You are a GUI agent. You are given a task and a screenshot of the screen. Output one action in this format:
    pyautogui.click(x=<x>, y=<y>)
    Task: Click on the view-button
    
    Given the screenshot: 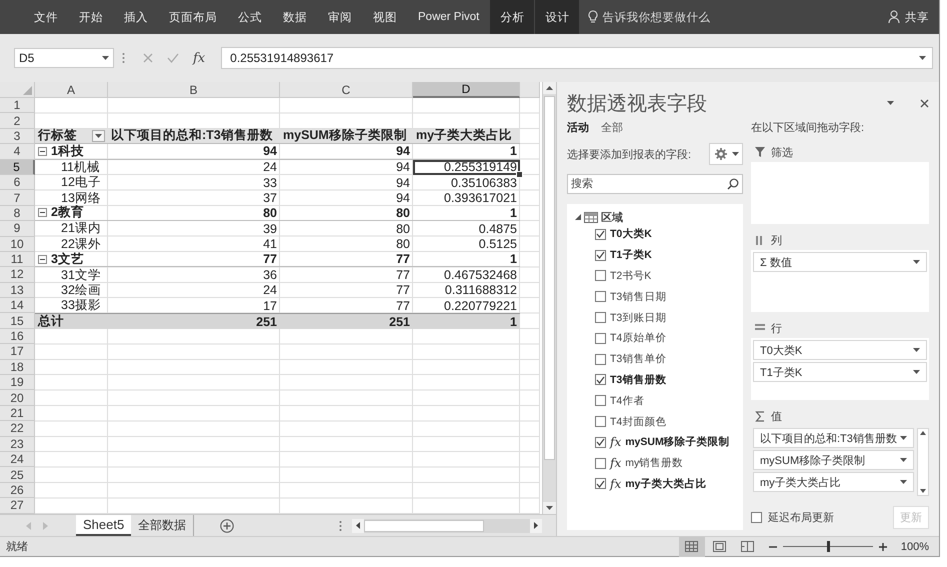 What is the action you would take?
    pyautogui.click(x=691, y=546)
    